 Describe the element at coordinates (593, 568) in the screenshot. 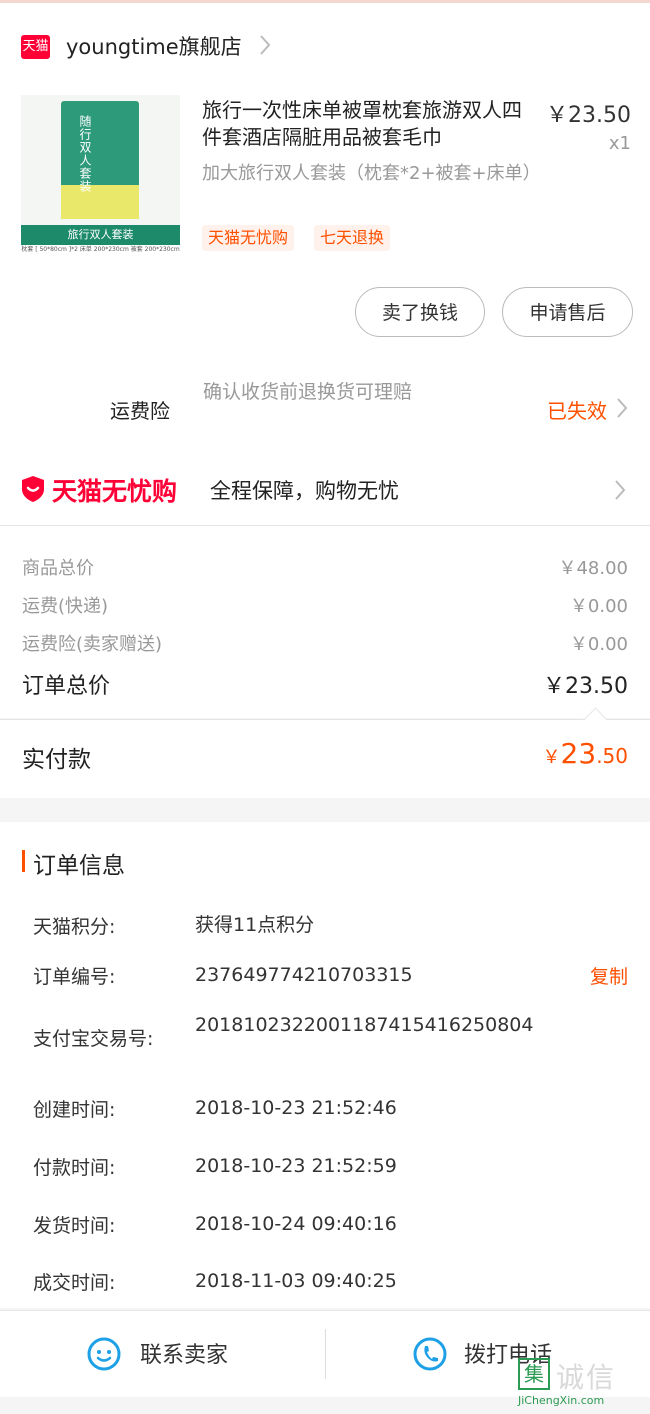

I see `goods-total-value: ￥48.00` at that location.